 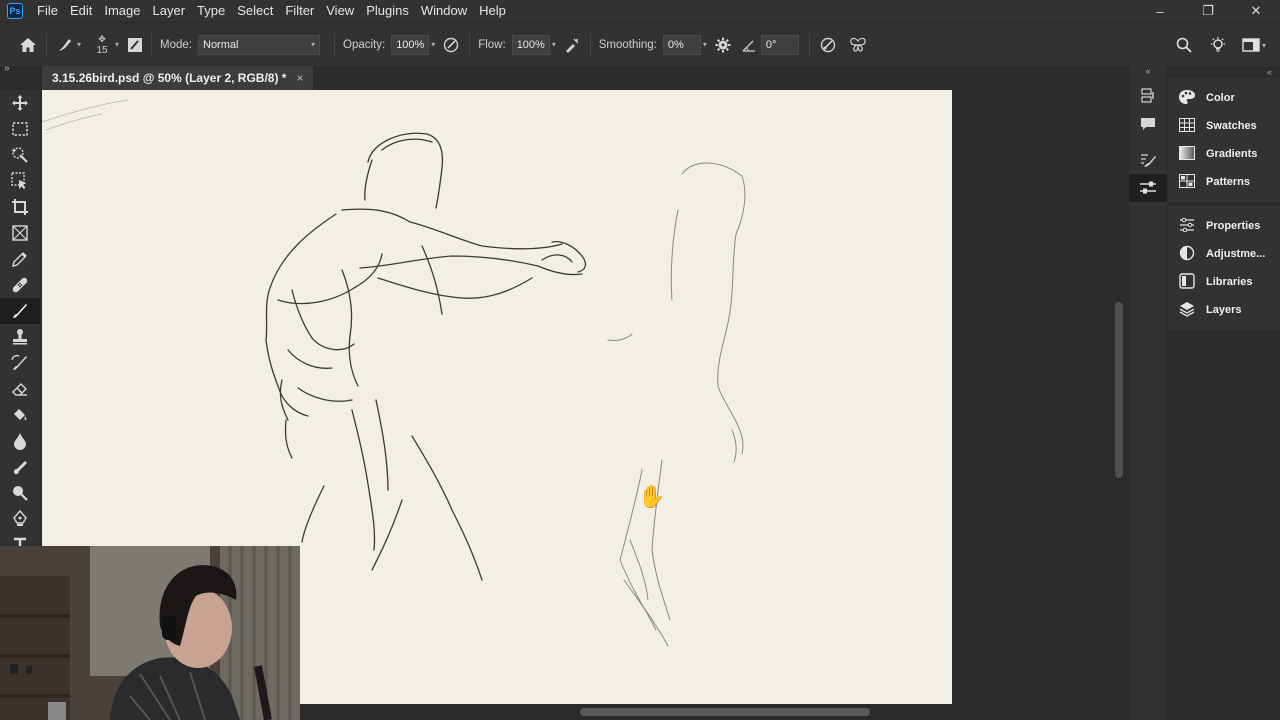 I want to click on smoothing-settings-gear-icon, so click(x=723, y=45).